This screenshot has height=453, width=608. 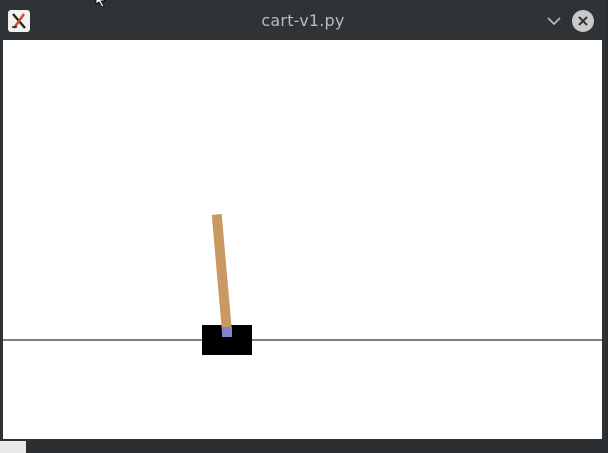 I want to click on close-icon, so click(x=583, y=21).